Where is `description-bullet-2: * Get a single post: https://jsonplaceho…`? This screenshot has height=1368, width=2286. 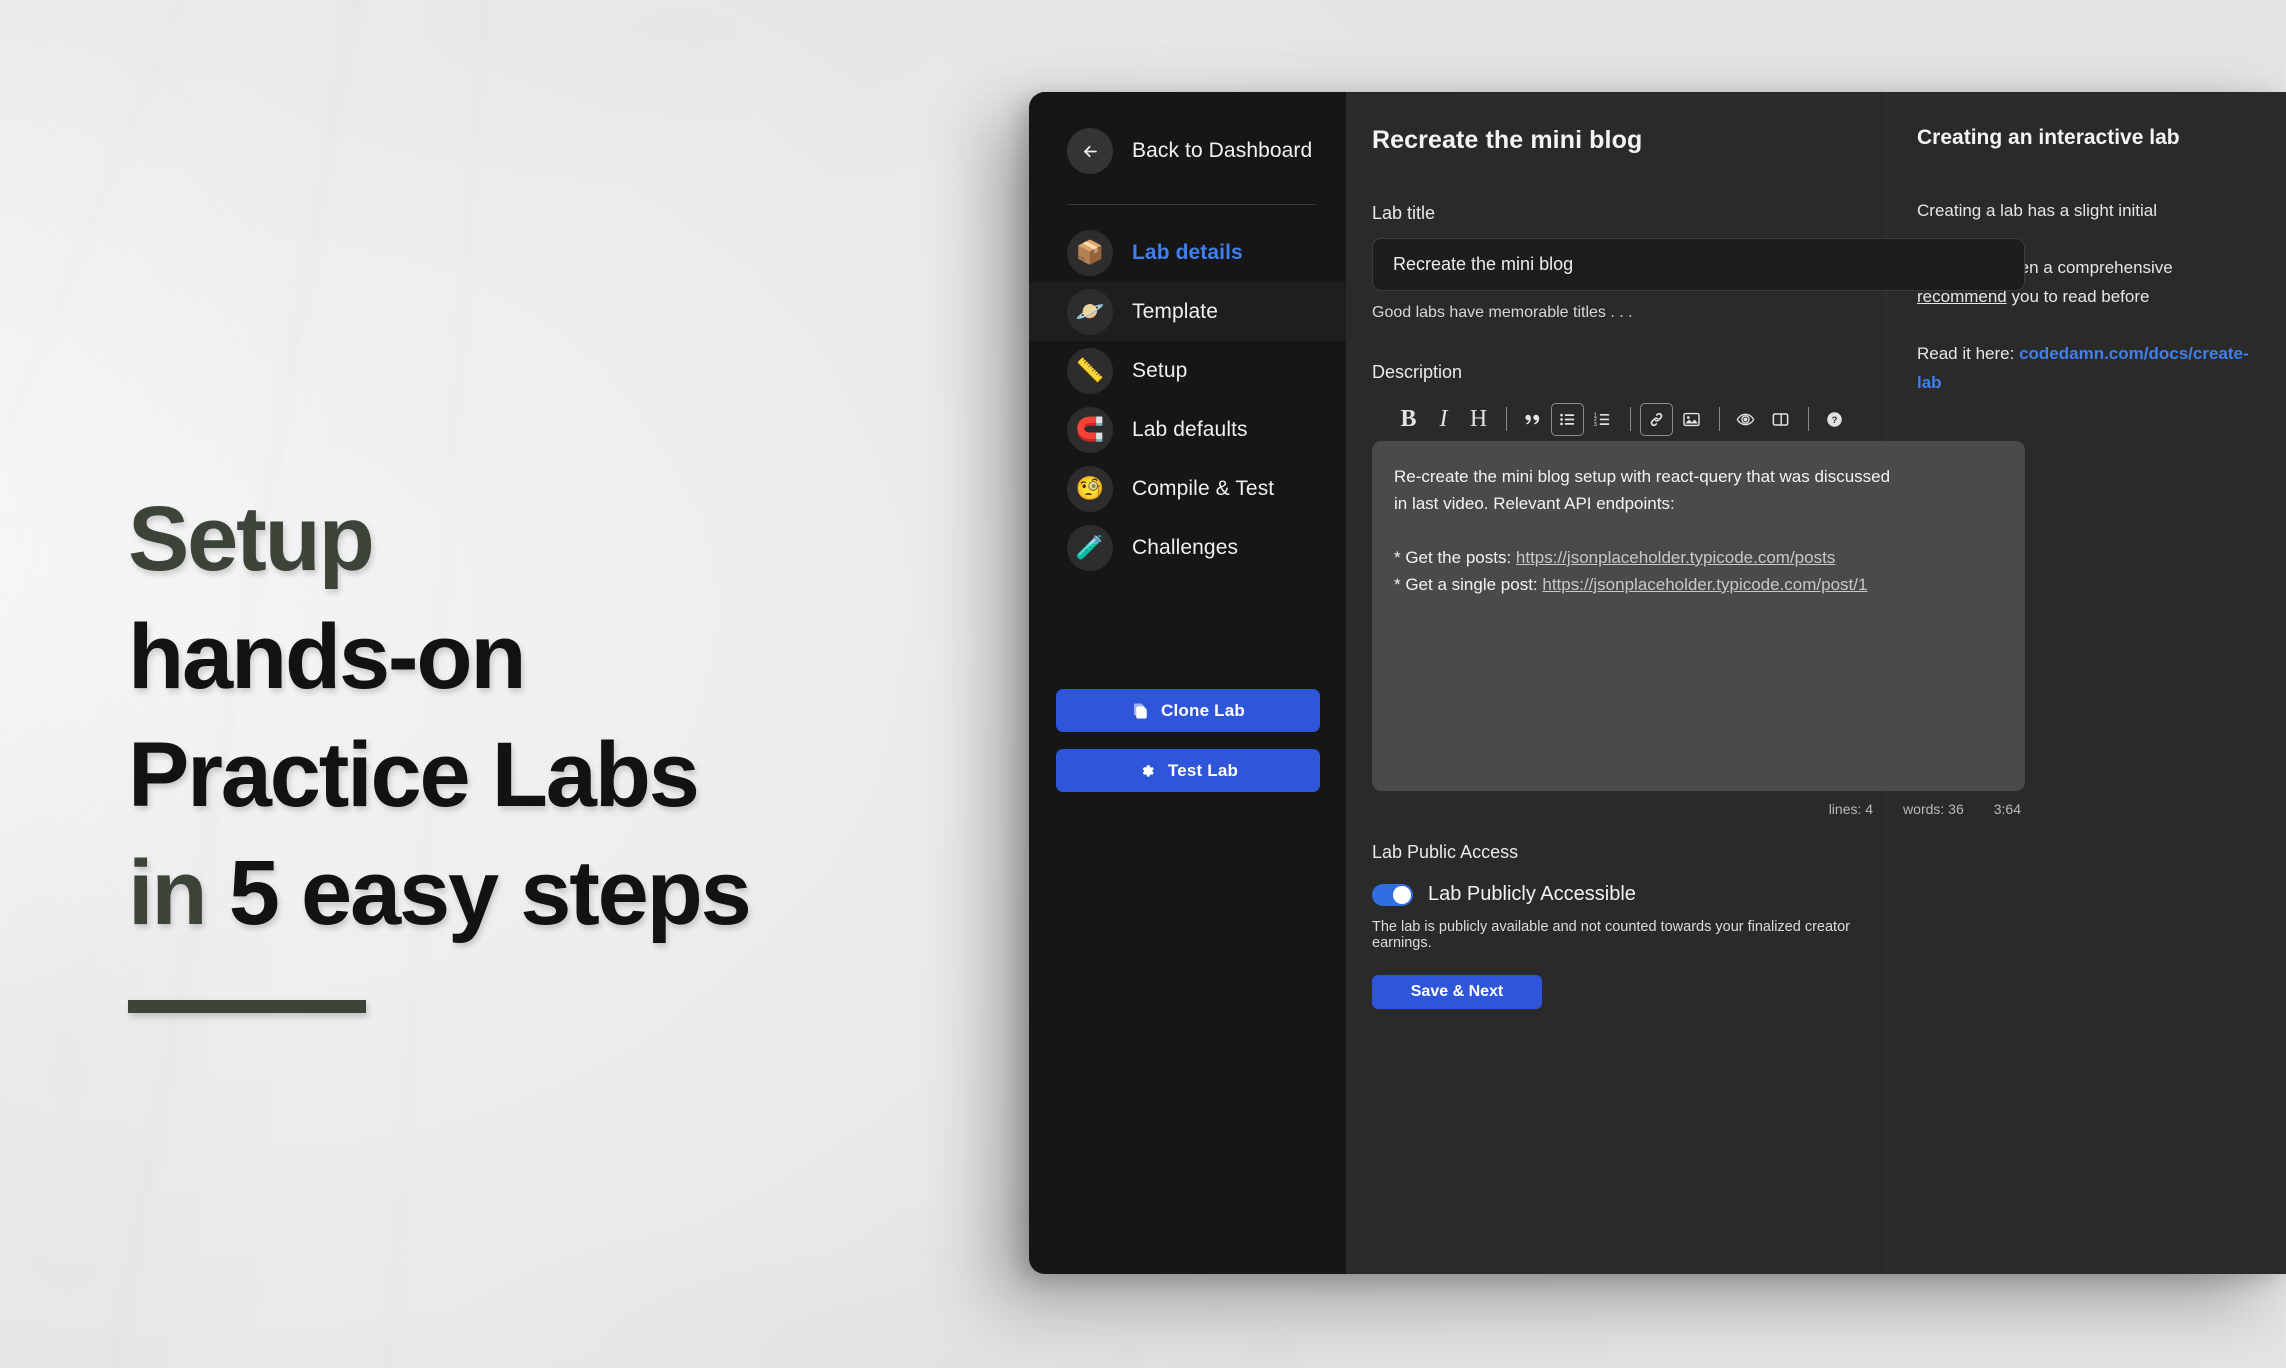
description-bullet-2: * Get a single post: https://jsonplaceho… is located at coordinates (1698, 584).